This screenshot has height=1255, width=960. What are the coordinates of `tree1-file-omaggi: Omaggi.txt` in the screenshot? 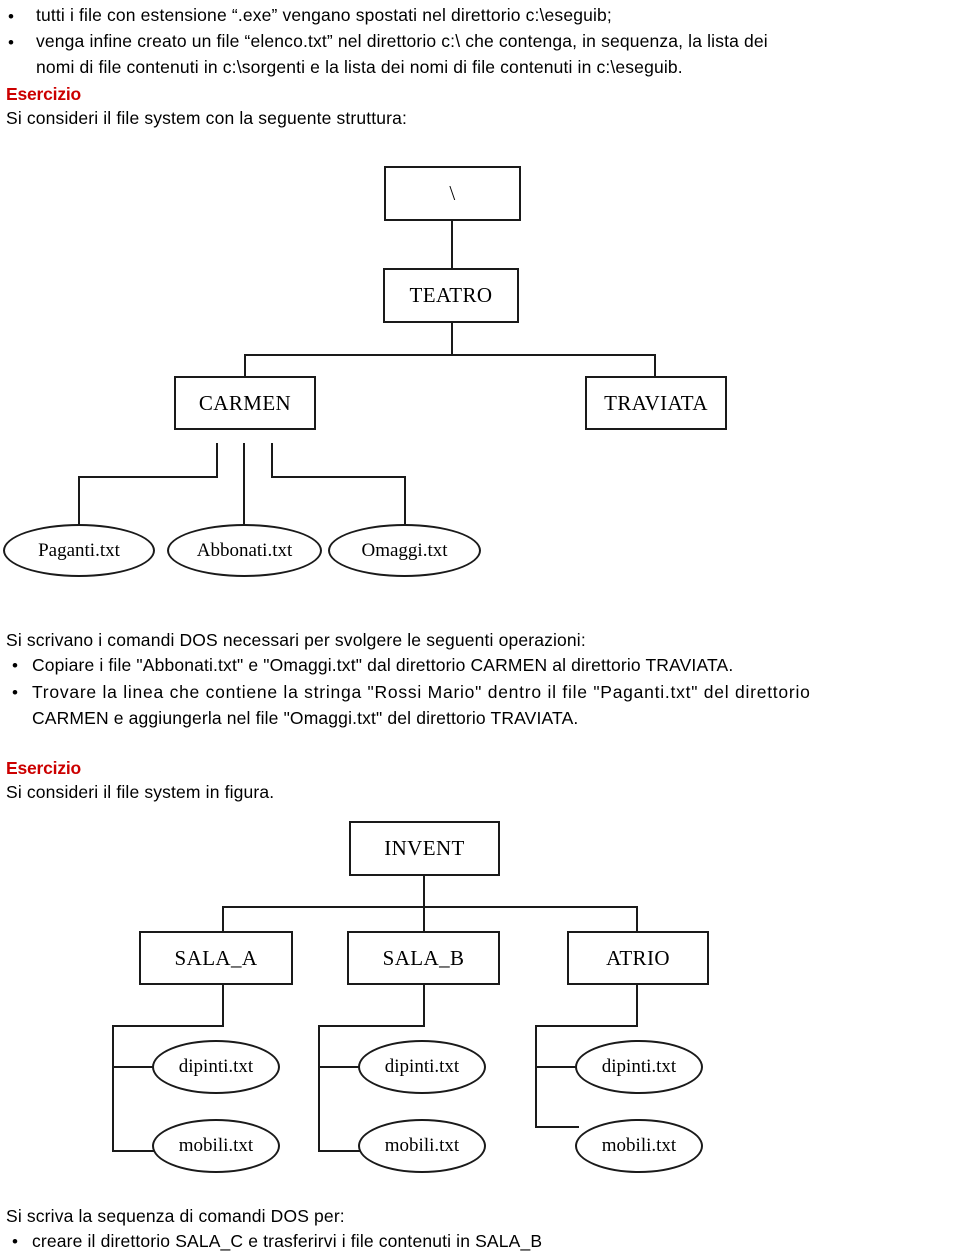 It's located at (404, 550).